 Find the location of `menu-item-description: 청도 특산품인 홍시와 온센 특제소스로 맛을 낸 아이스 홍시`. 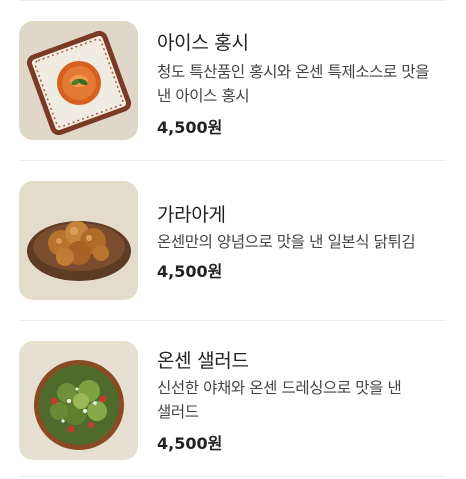

menu-item-description: 청도 특산품인 홍시와 온센 특제소스로 맛을 낸 아이스 홍시 is located at coordinates (293, 84).